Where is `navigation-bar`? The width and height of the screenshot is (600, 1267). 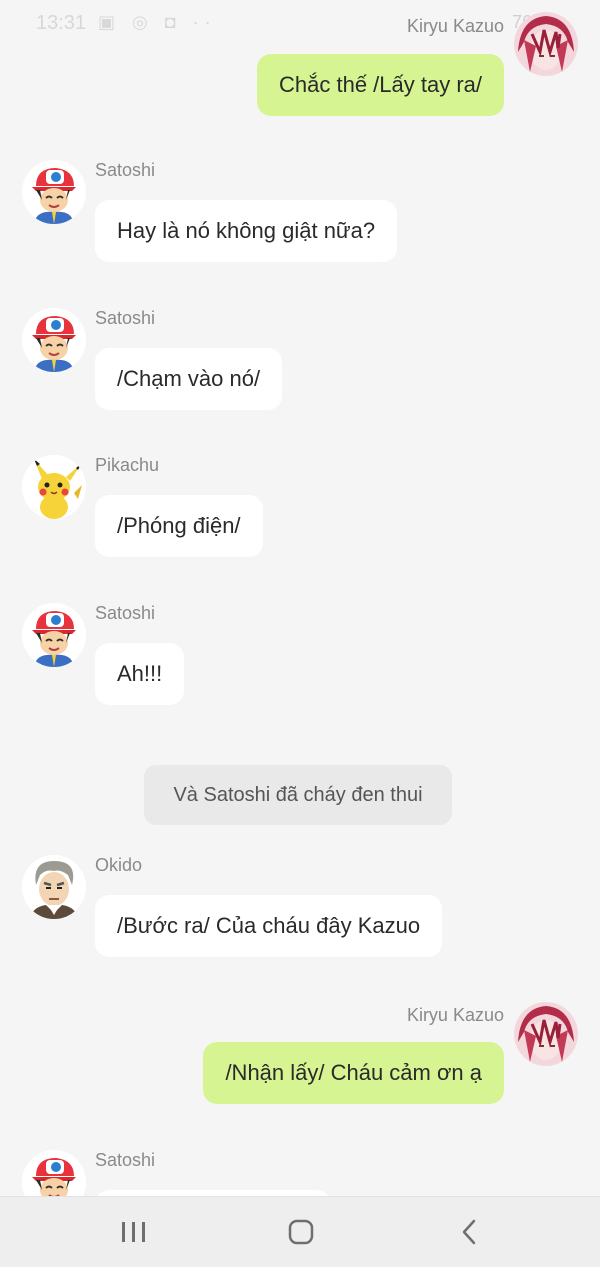
navigation-bar is located at coordinates (300, 1231).